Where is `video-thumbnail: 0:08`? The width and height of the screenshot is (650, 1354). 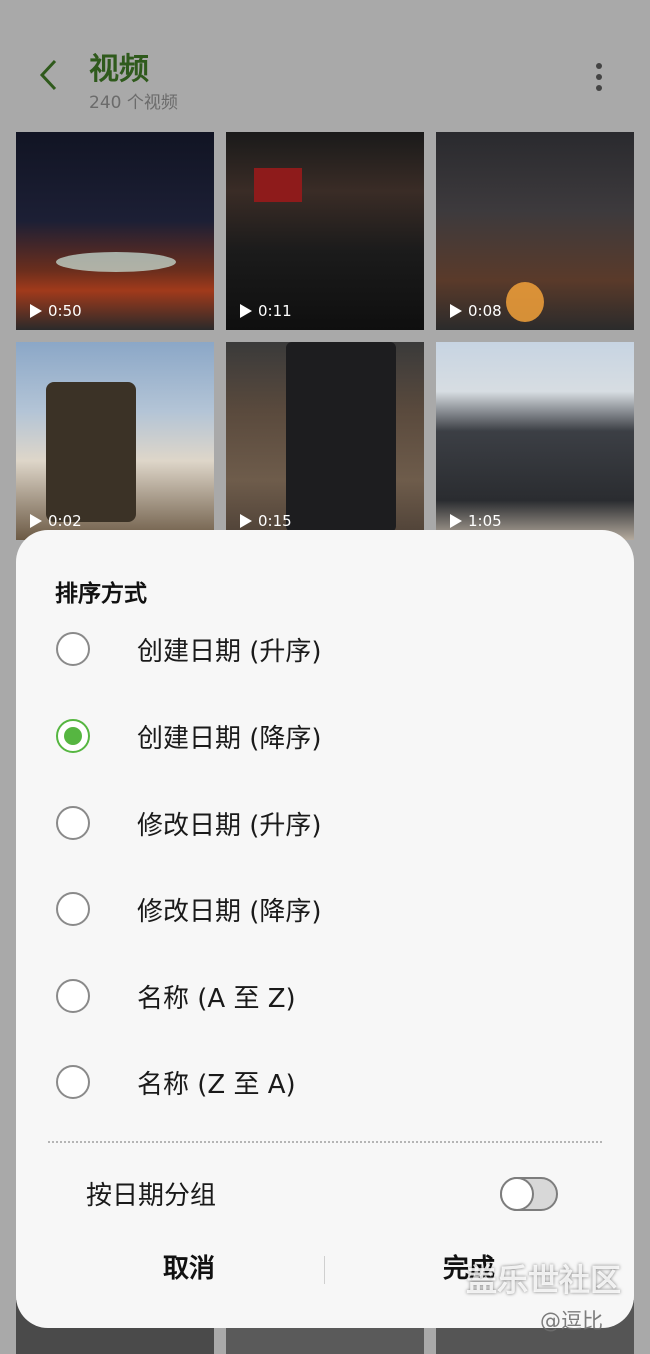
video-thumbnail: 0:08 is located at coordinates (535, 231).